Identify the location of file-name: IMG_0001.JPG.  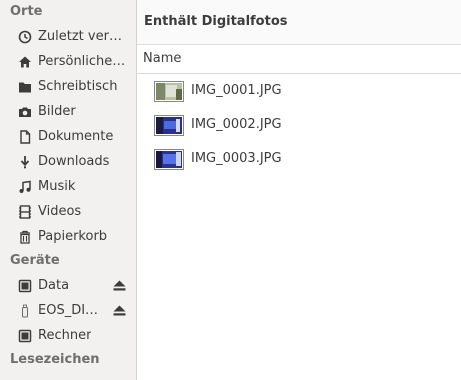
(236, 90).